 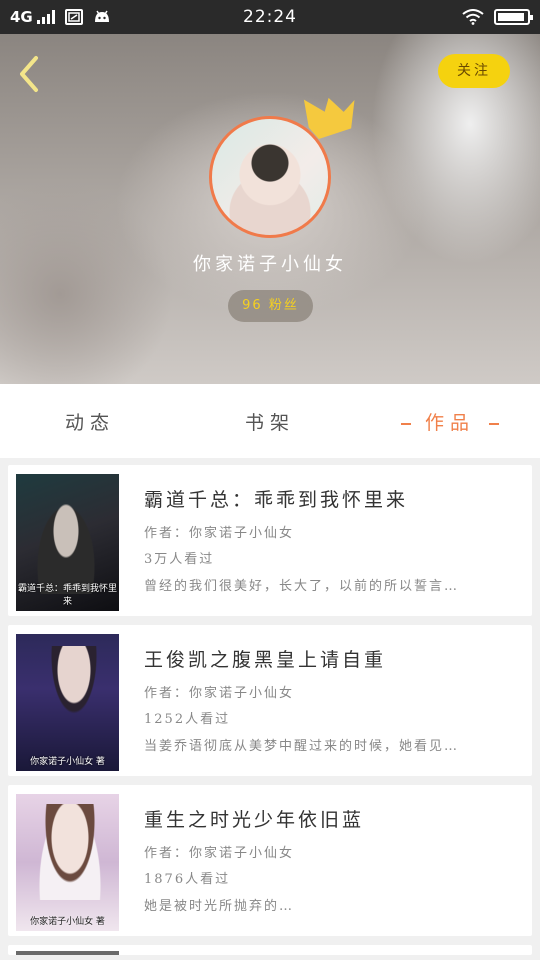 I want to click on tab-label: 作品, so click(x=449, y=422).